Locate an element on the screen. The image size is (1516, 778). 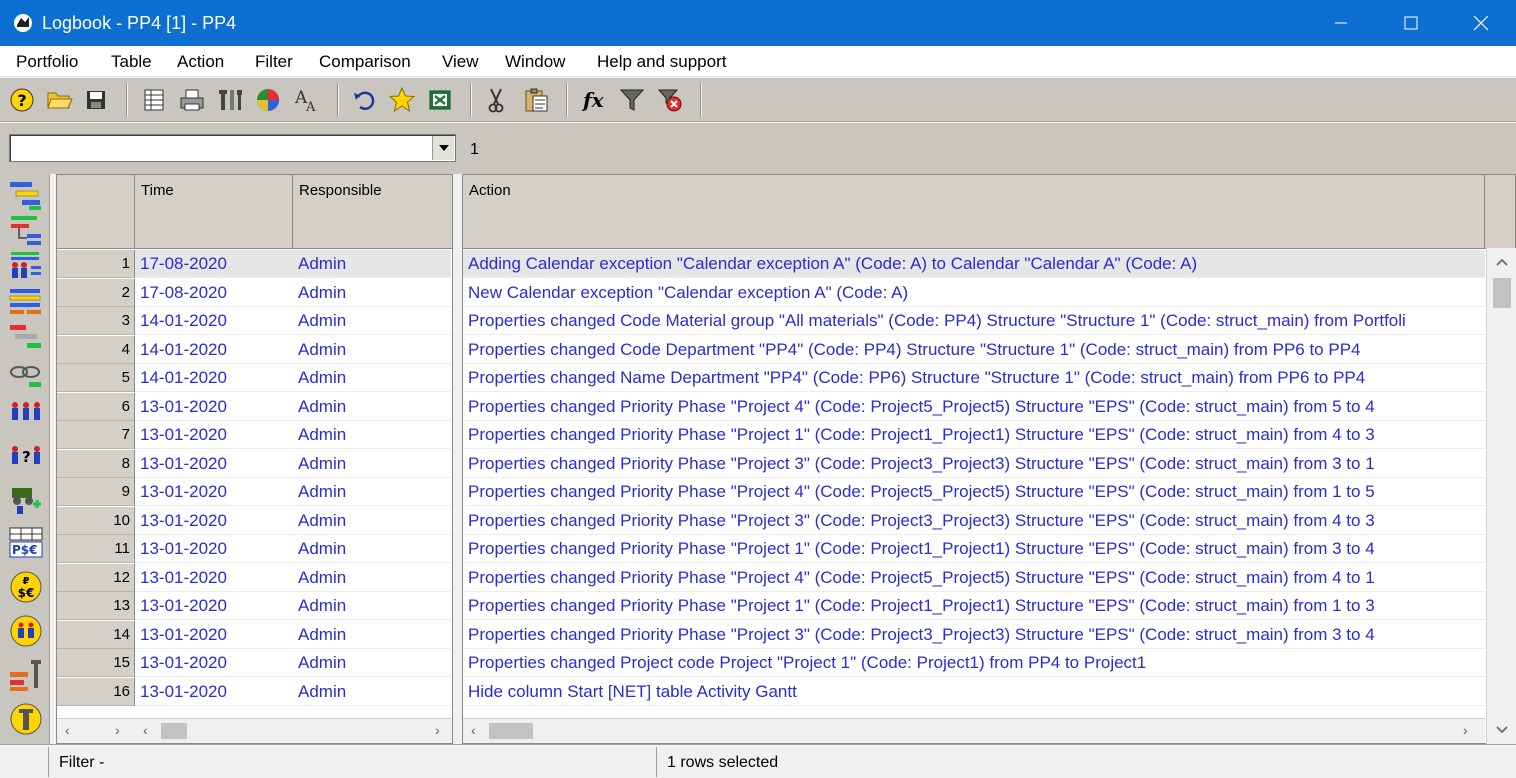
row-number: 13 is located at coordinates (96, 606).